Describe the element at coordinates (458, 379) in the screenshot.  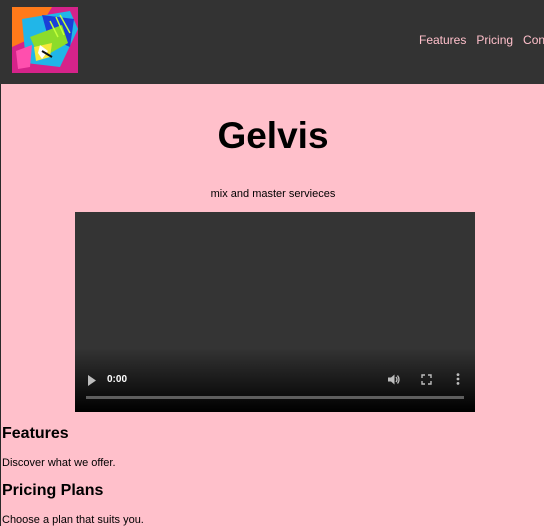
I see `more-options-icon` at that location.